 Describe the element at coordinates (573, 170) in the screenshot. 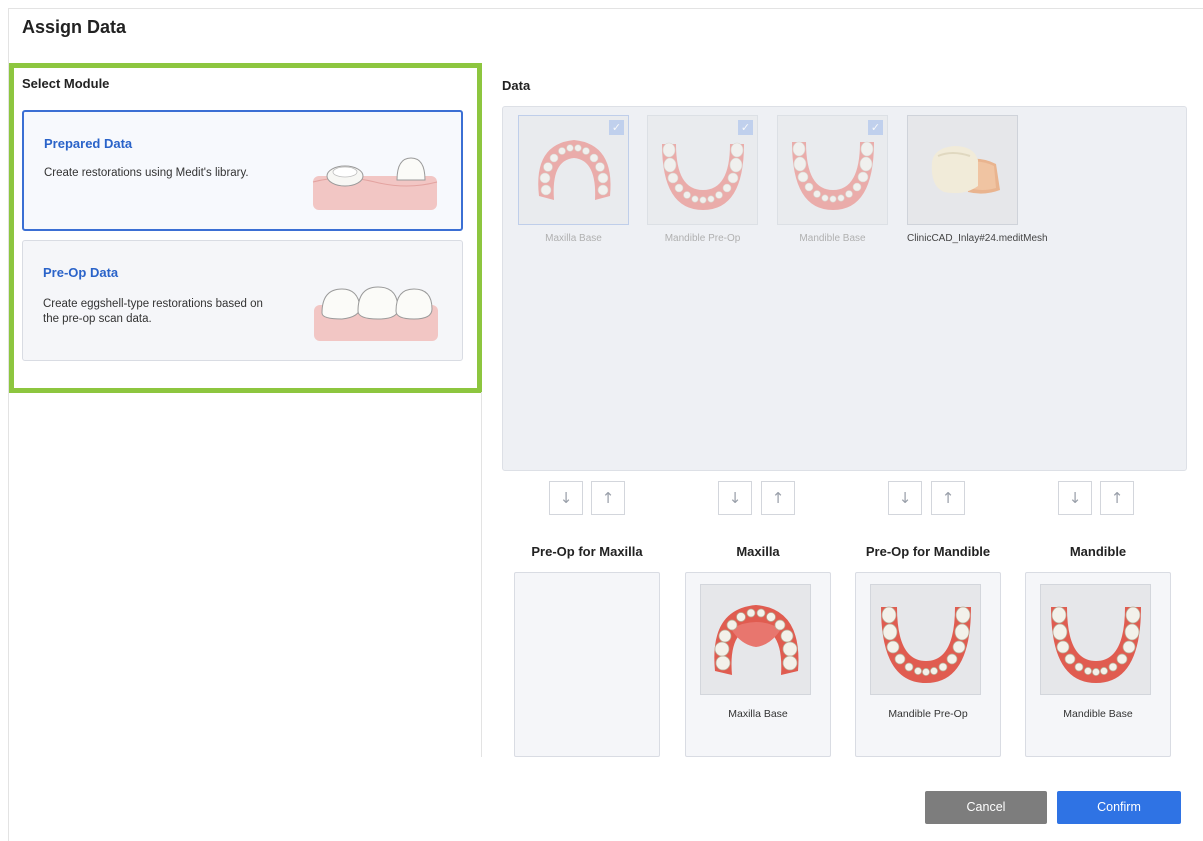

I see `maxilla-scan-thumbnail: ✓` at that location.